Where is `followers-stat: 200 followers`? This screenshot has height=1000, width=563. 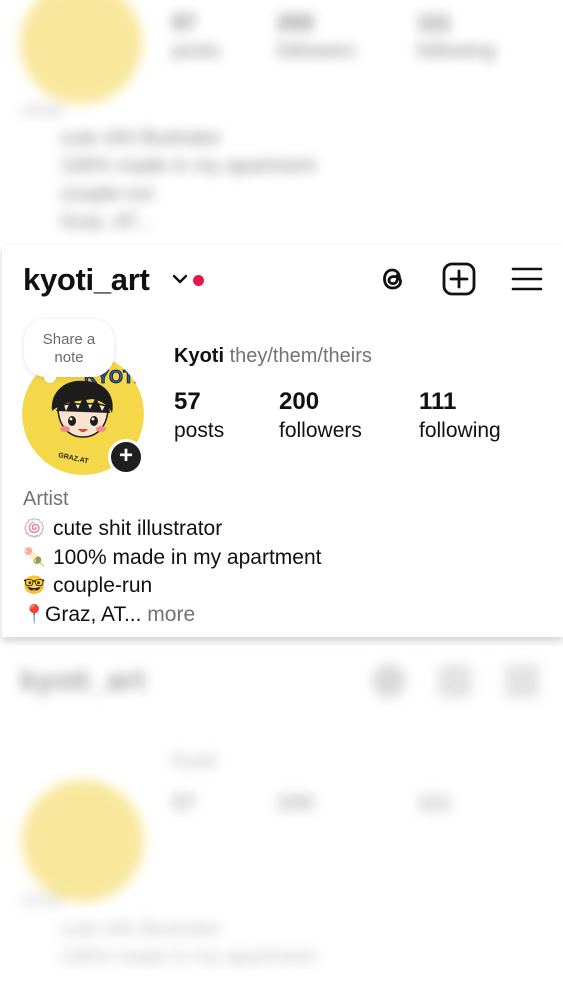
followers-stat: 200 followers is located at coordinates (320, 417).